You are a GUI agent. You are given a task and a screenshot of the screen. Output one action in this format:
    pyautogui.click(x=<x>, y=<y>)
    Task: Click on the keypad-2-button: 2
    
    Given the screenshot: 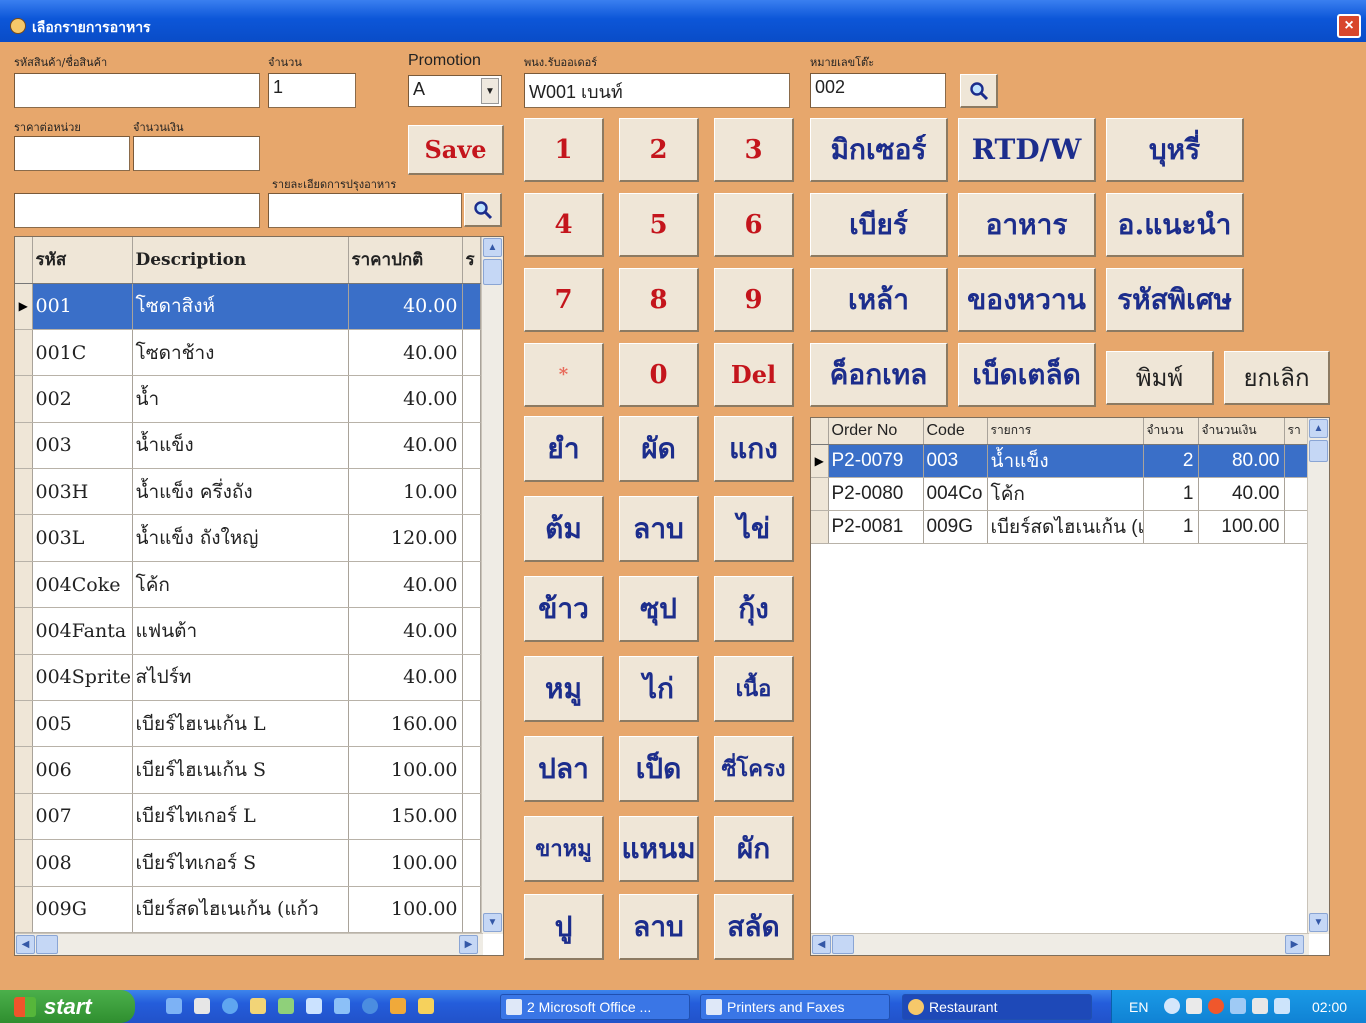 What is the action you would take?
    pyautogui.click(x=659, y=150)
    